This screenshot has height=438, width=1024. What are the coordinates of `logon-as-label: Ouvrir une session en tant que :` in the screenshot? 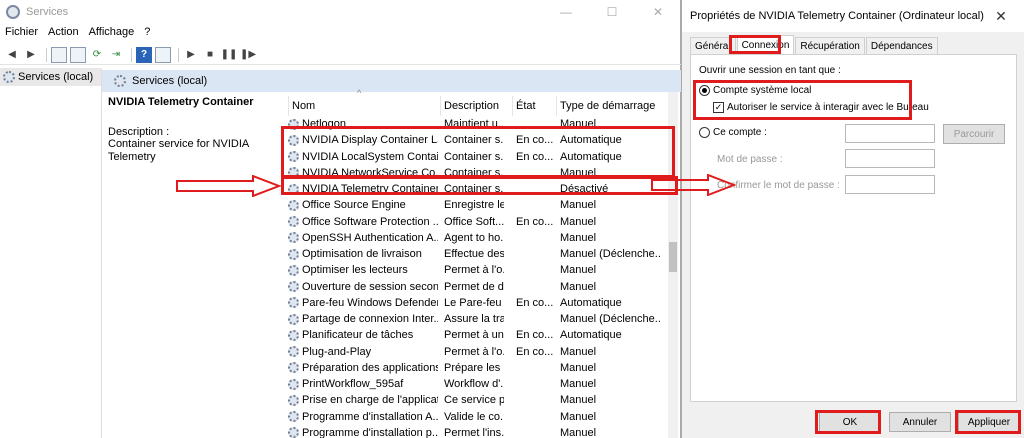 It's located at (770, 70).